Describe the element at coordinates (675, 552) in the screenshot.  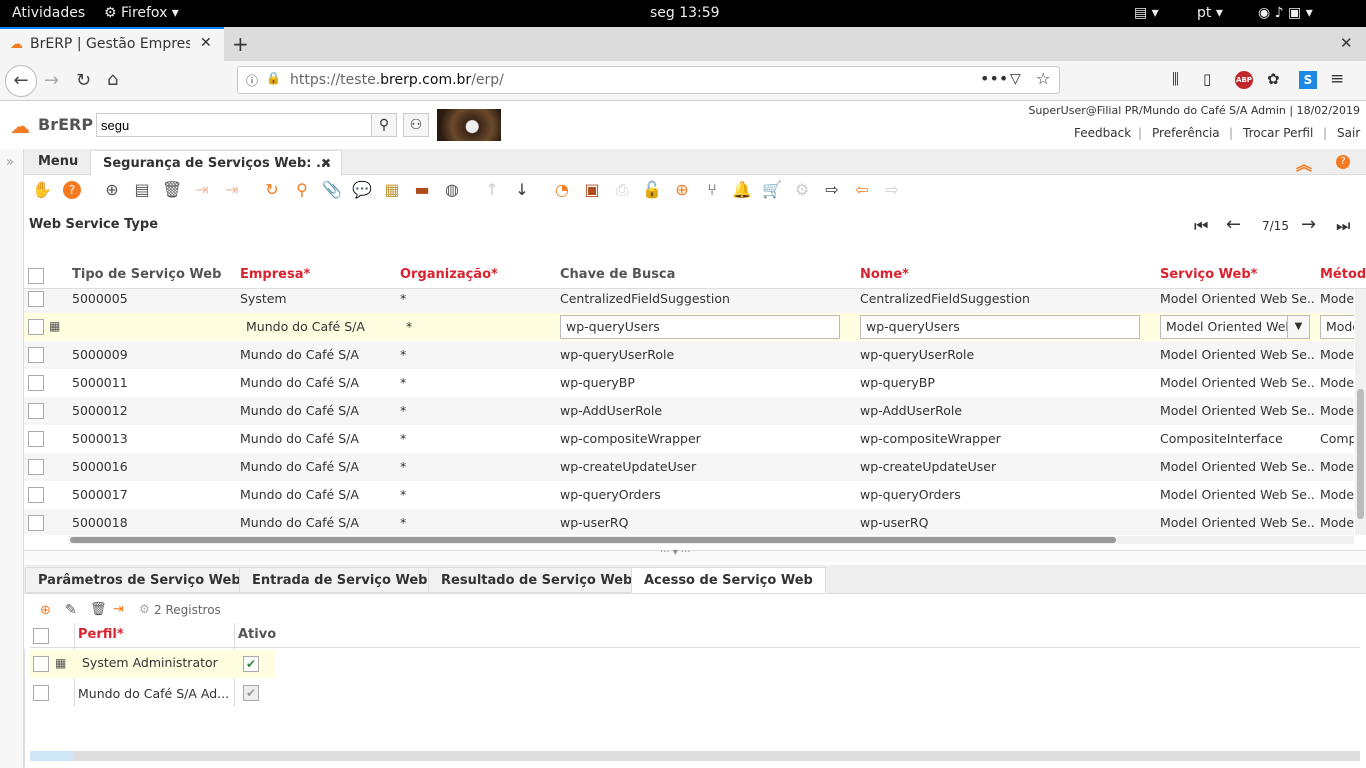
I see `splitter-handle-icon: ··· ▾ ···` at that location.